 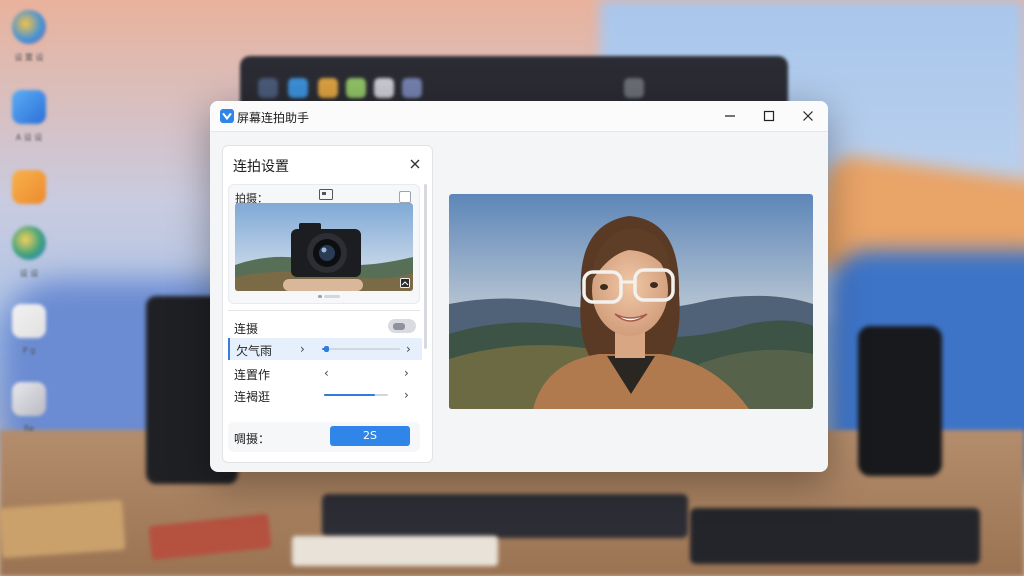 I want to click on burst-settings-panel: 连拍设置 拍摄： 连摄 欠气雨 › › 连置作 ‹ › 连褐逛 › 啁摄： 2S, so click(x=327, y=304).